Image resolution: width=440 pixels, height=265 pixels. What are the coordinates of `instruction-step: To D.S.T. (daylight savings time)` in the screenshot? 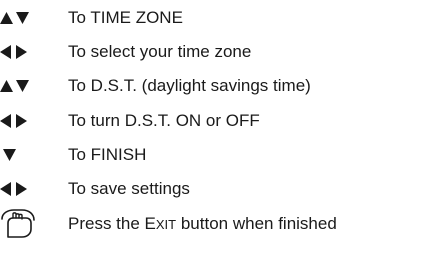 It's located at (220, 86).